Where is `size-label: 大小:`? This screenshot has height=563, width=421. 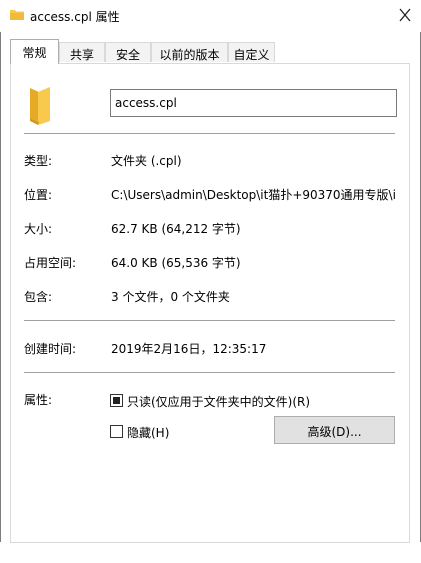 size-label: 大小: is located at coordinates (38, 229).